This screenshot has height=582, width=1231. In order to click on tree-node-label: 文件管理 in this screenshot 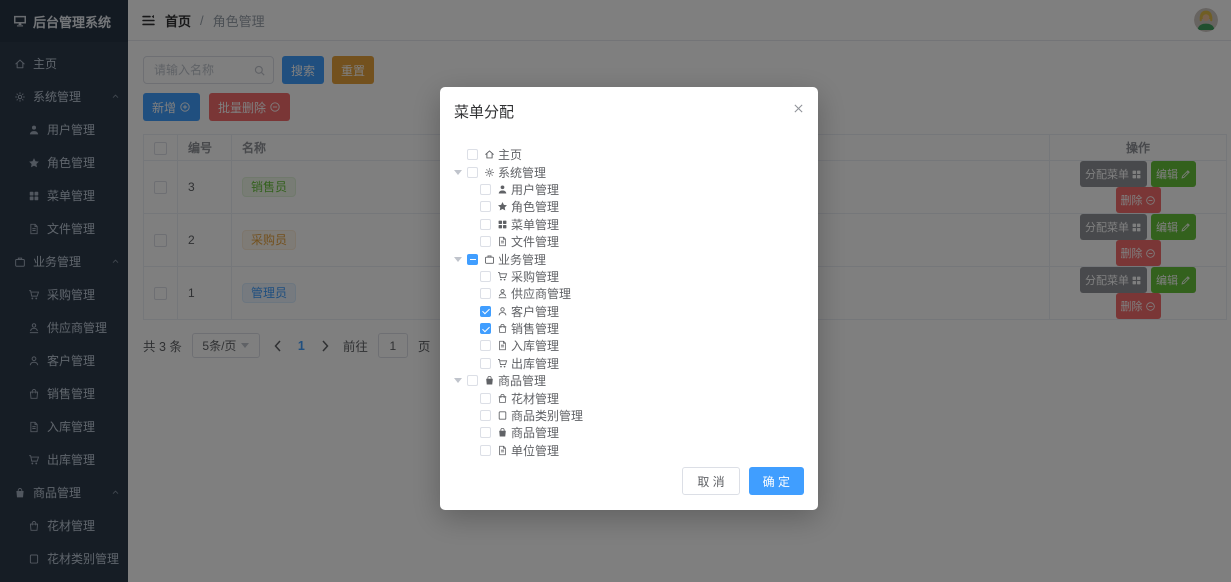, I will do `click(535, 242)`.